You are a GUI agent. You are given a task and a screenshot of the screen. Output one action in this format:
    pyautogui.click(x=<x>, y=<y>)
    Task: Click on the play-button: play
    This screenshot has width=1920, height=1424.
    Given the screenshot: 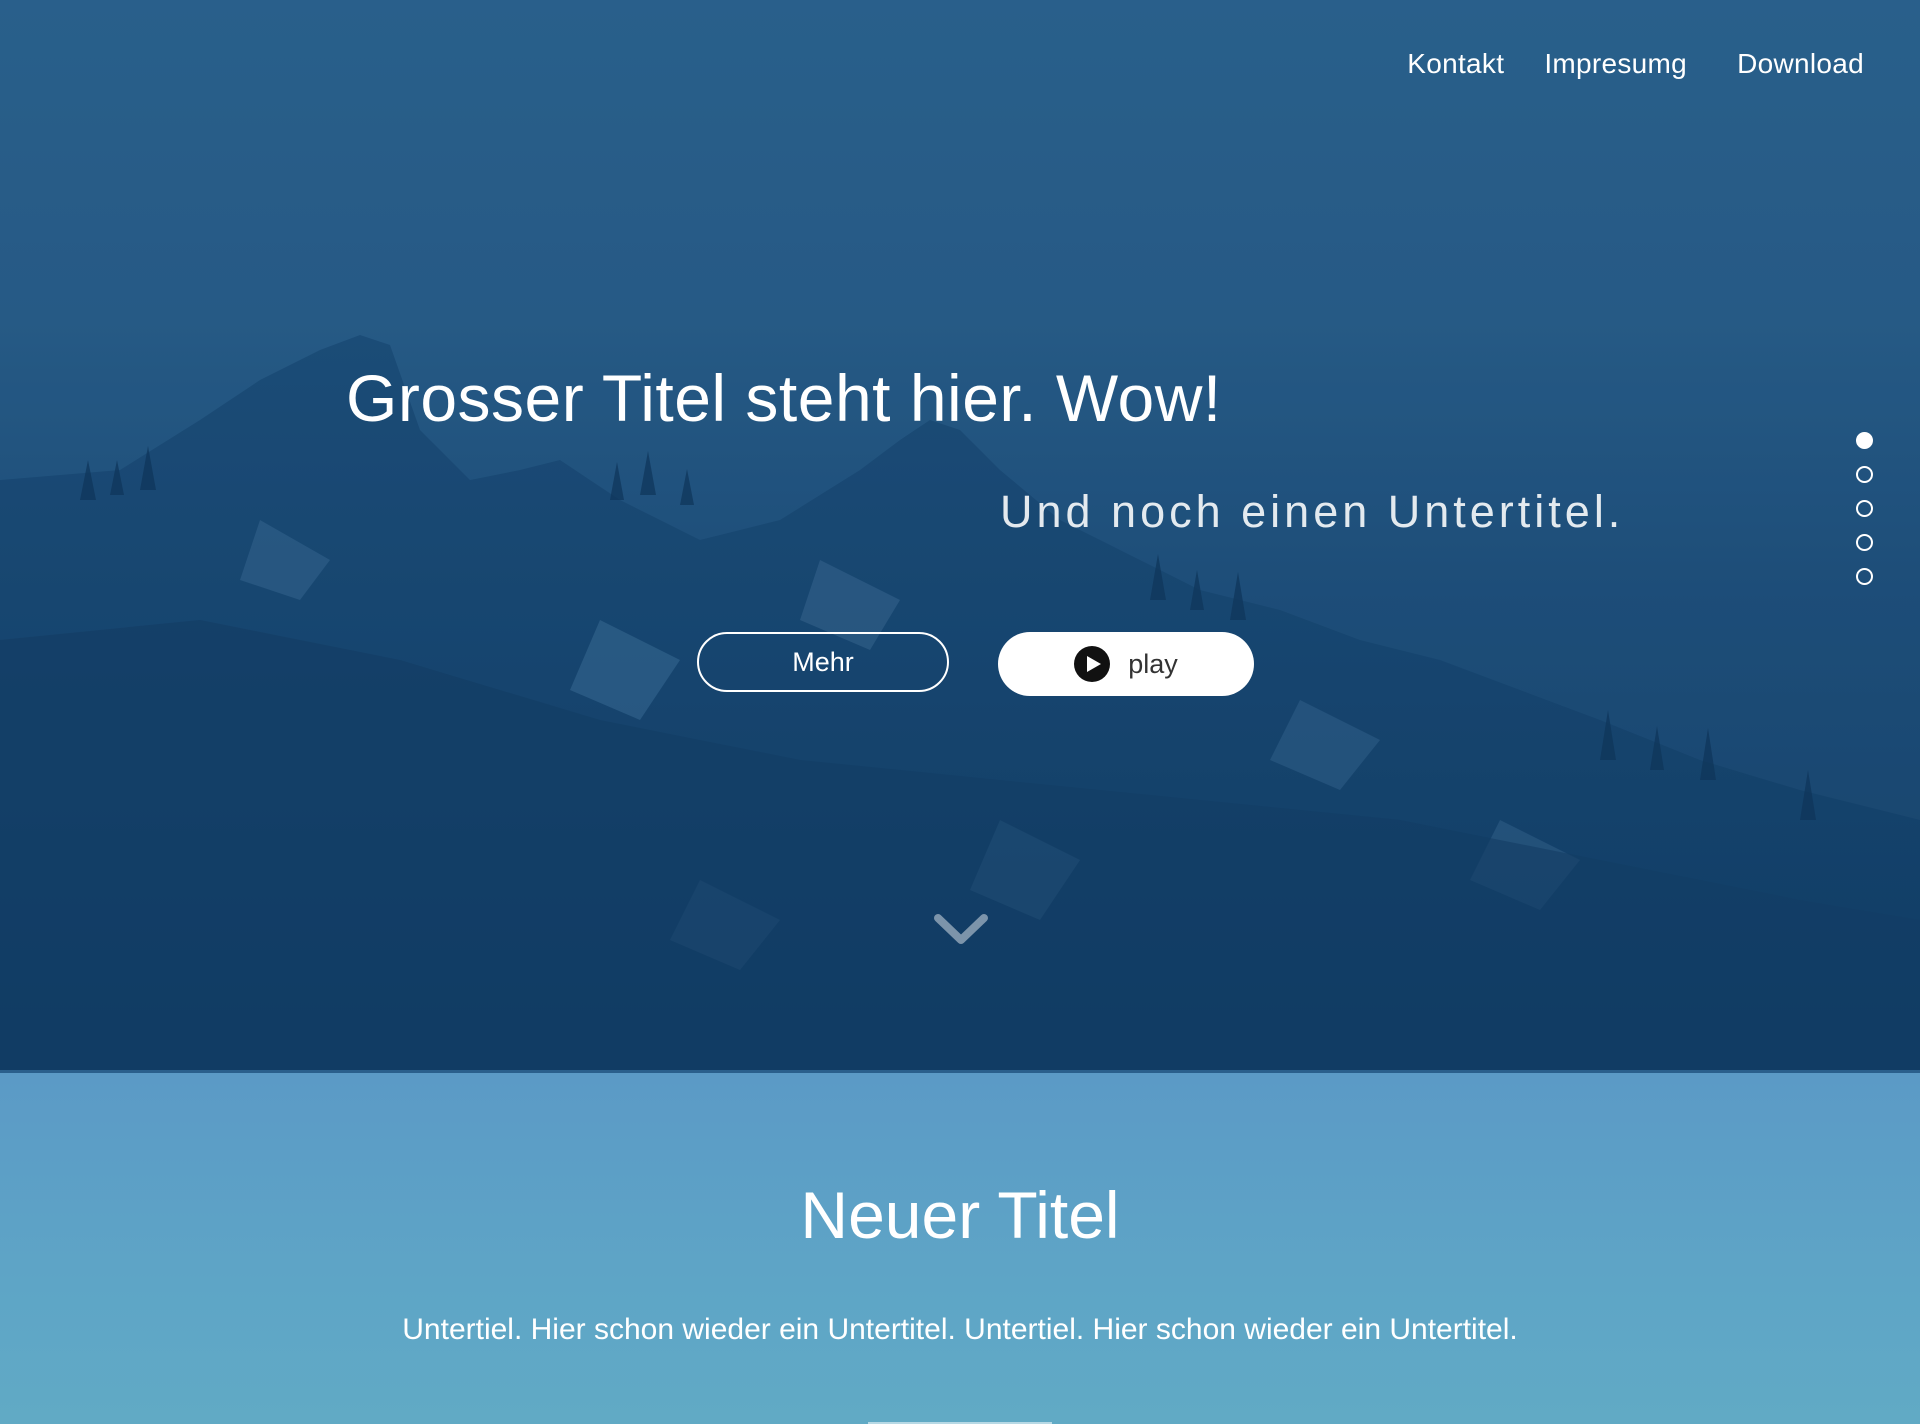 What is the action you would take?
    pyautogui.click(x=1126, y=664)
    